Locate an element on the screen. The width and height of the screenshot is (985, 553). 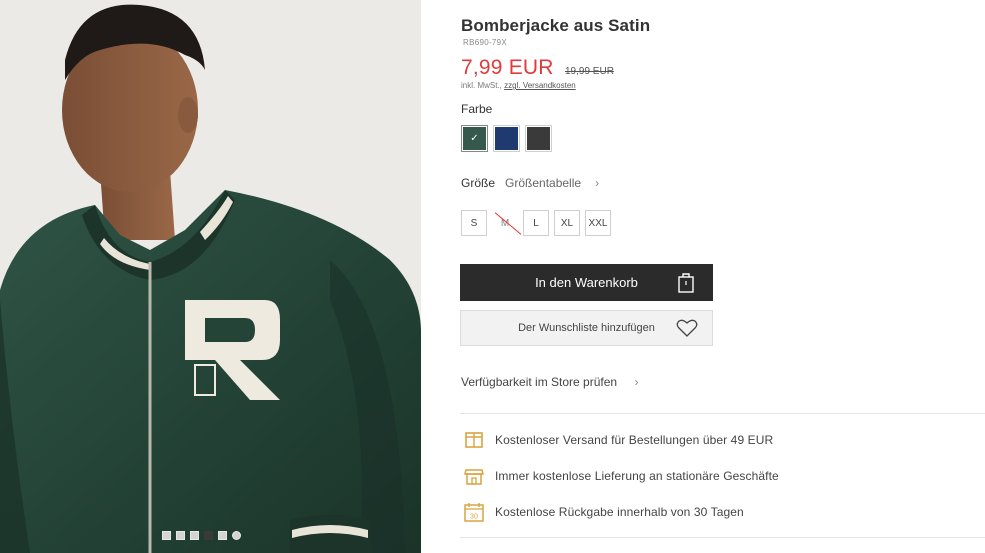
calendar-30-icon: 30 is located at coordinates (474, 512).